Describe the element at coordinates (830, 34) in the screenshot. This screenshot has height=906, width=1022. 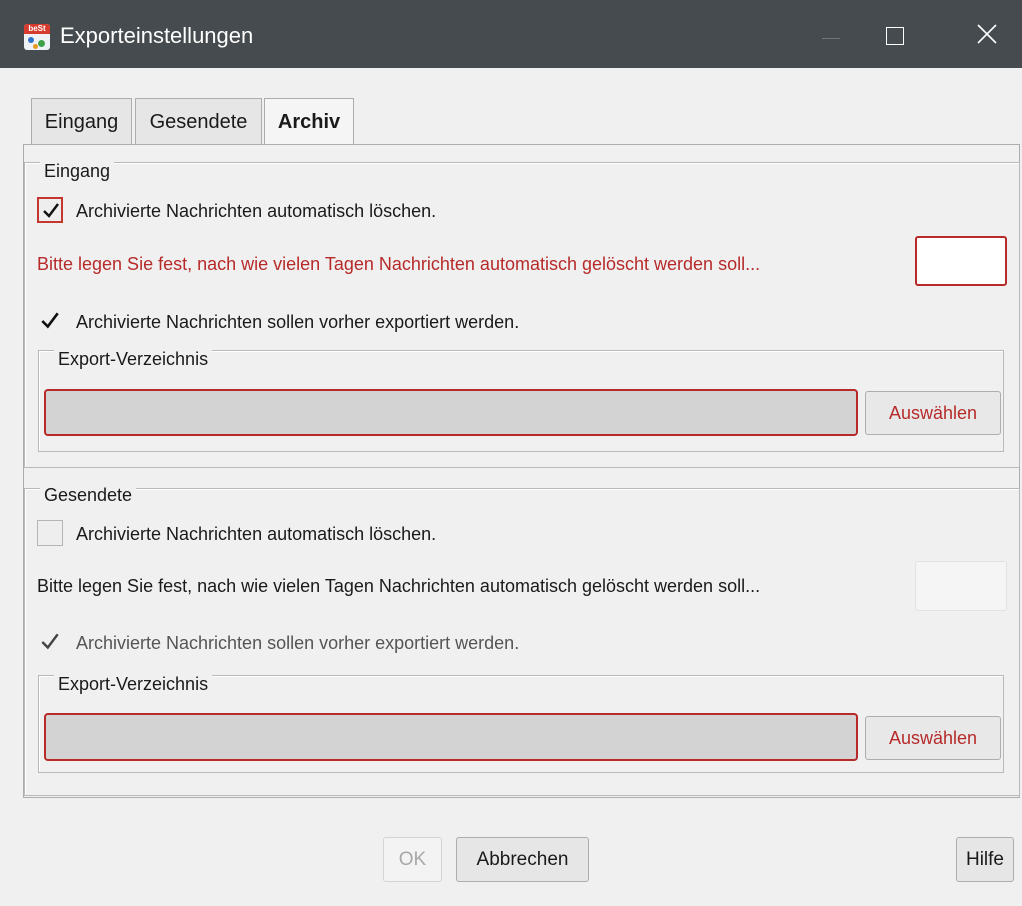
I see `minimize-button` at that location.